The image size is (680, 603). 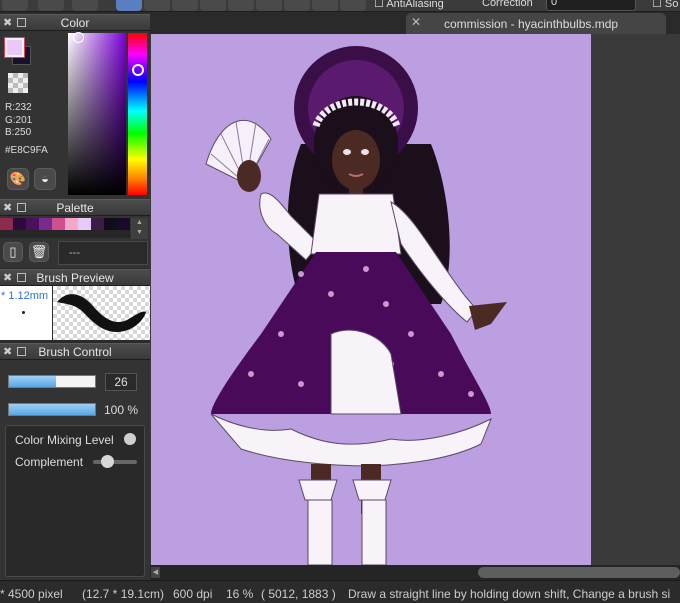 I want to click on new-palette-button: ▯, so click(x=13, y=252).